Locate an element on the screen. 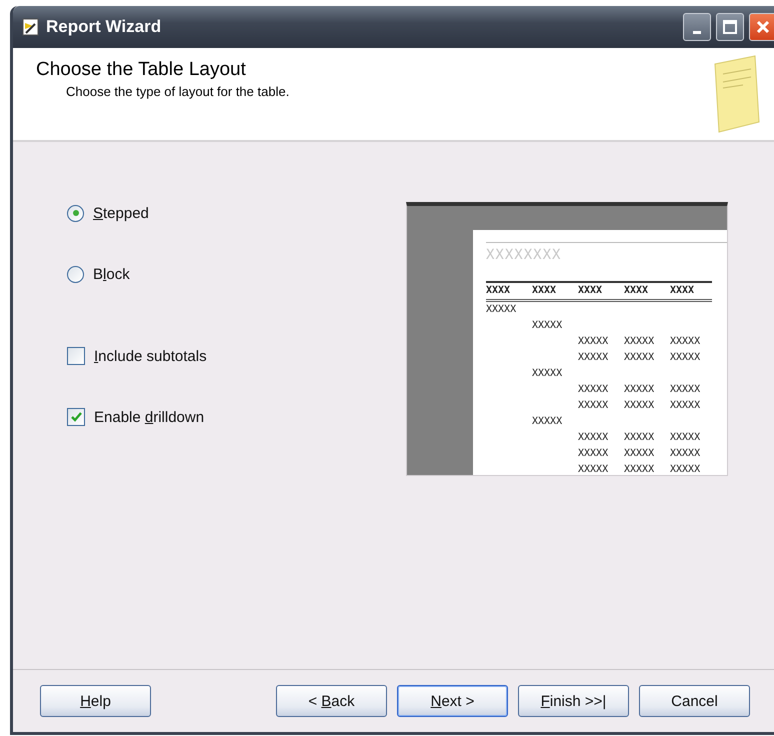 This screenshot has height=736, width=774. dialog-button: Cancel is located at coordinates (694, 701).